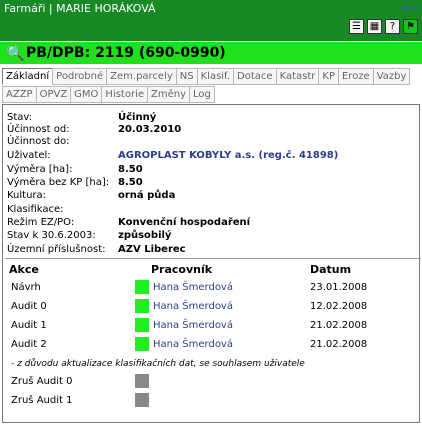  What do you see at coordinates (29, 344) in the screenshot?
I see `action-row-label: Audit 2` at bounding box center [29, 344].